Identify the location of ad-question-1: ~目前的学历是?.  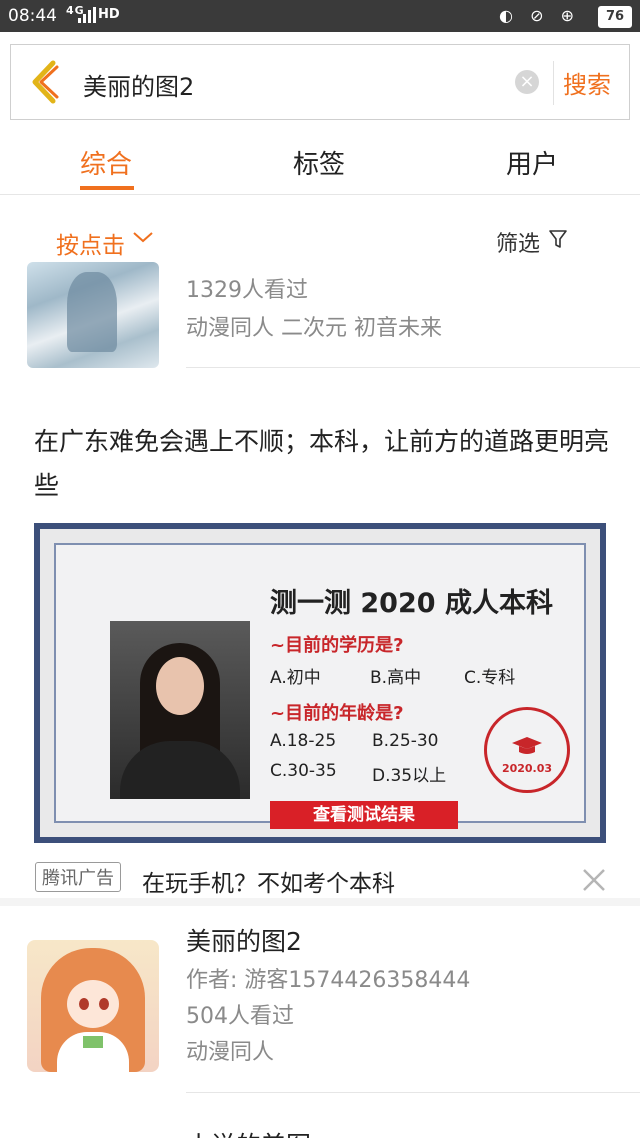
(337, 645).